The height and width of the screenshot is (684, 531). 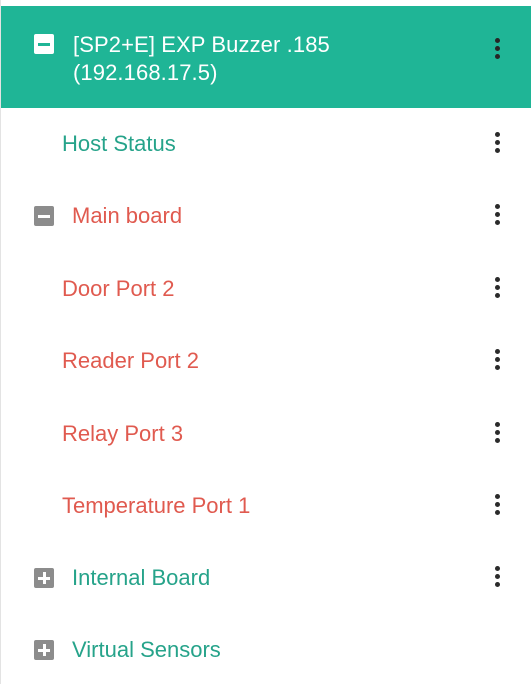 What do you see at coordinates (146, 649) in the screenshot?
I see `tree-item-label: Virtual Sensors` at bounding box center [146, 649].